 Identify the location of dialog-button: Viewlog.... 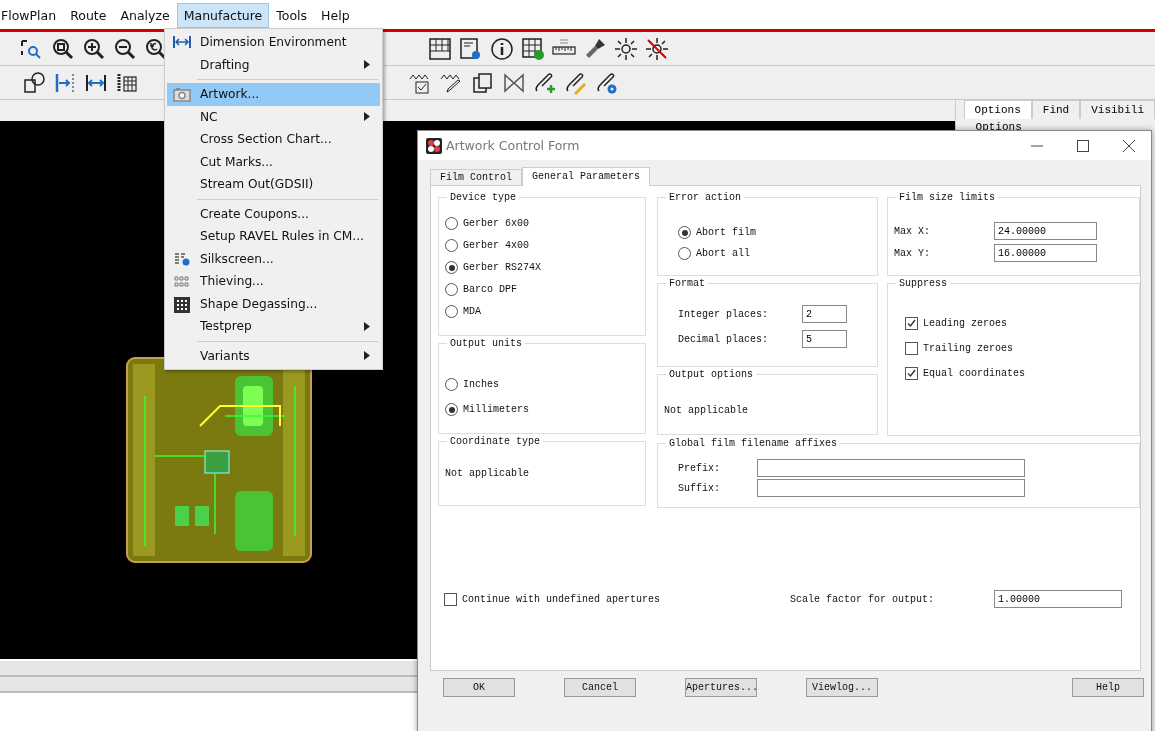
(842, 687).